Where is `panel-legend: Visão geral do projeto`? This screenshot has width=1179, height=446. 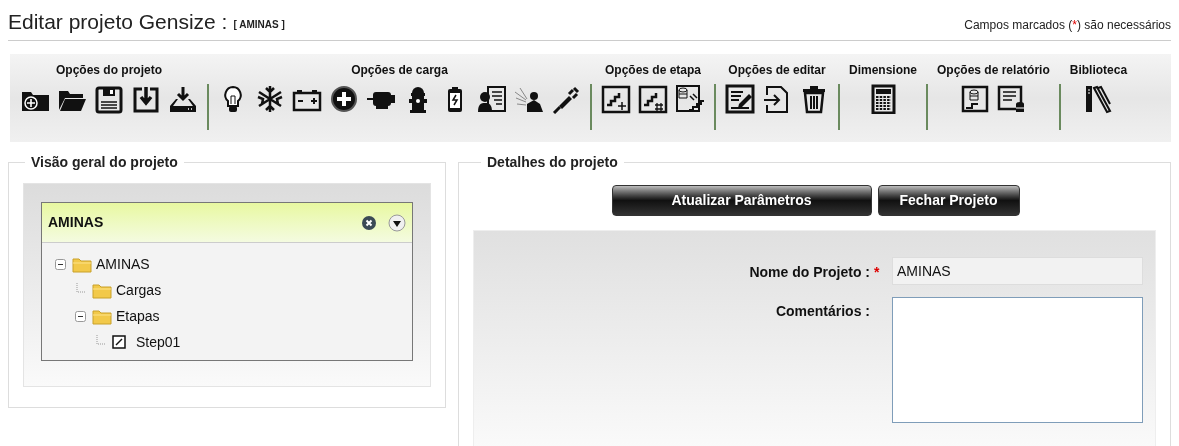 panel-legend: Visão geral do projeto is located at coordinates (104, 162).